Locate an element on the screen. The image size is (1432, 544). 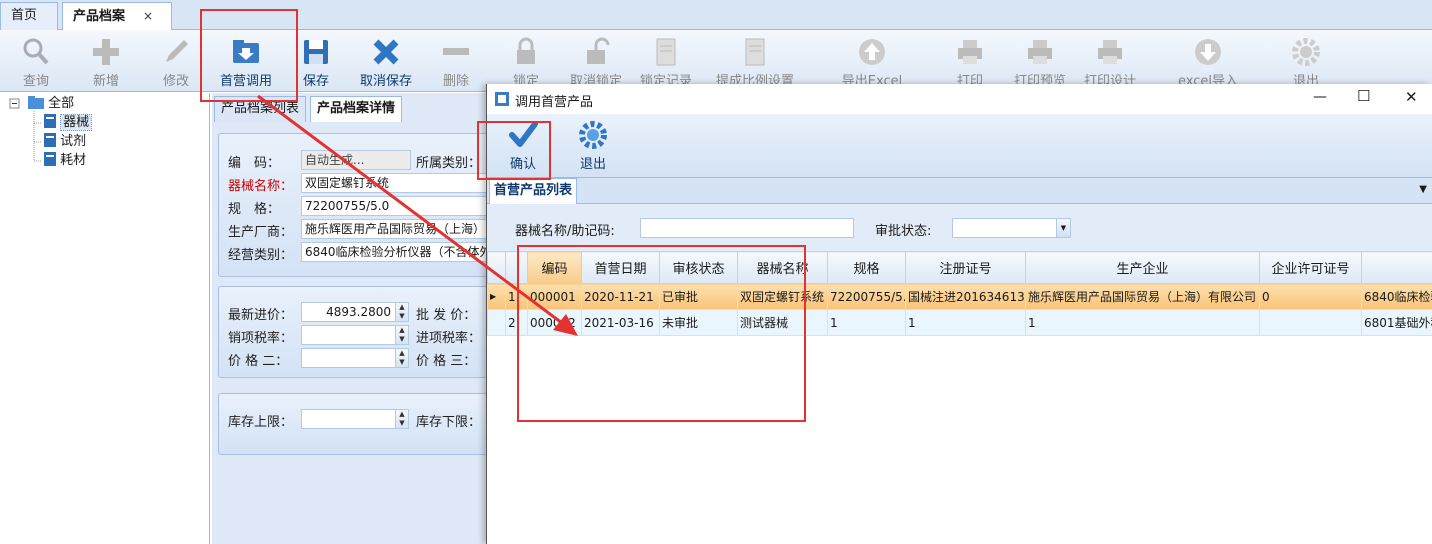
commission-setting-button: 提成比例设置 is located at coordinates (755, 62).